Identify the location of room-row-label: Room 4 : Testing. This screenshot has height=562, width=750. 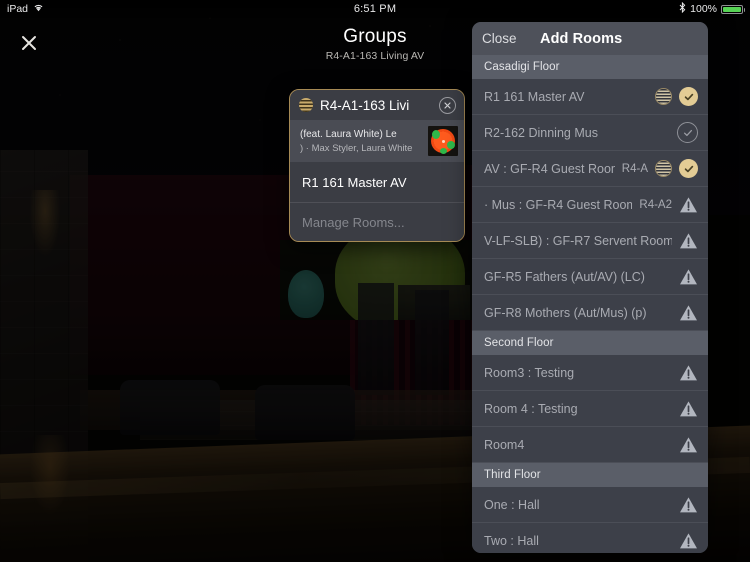
(531, 408).